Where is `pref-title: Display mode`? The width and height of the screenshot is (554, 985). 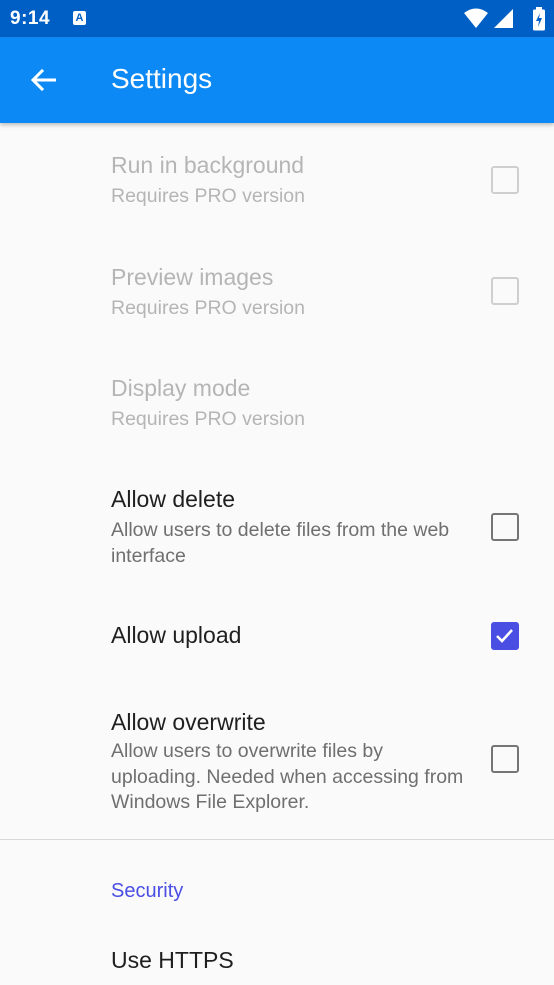 pref-title: Display mode is located at coordinates (181, 388).